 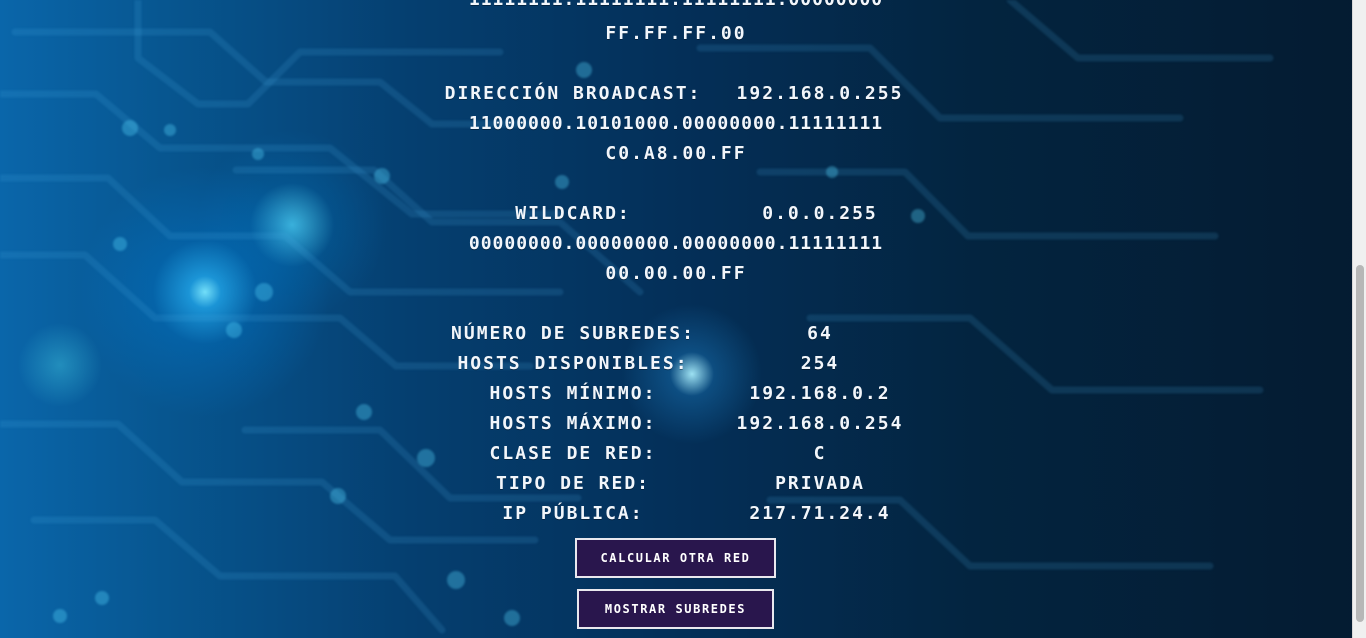 What do you see at coordinates (676, 153) in the screenshot?
I see `broadcast-hex: C0.A8.00.FF` at bounding box center [676, 153].